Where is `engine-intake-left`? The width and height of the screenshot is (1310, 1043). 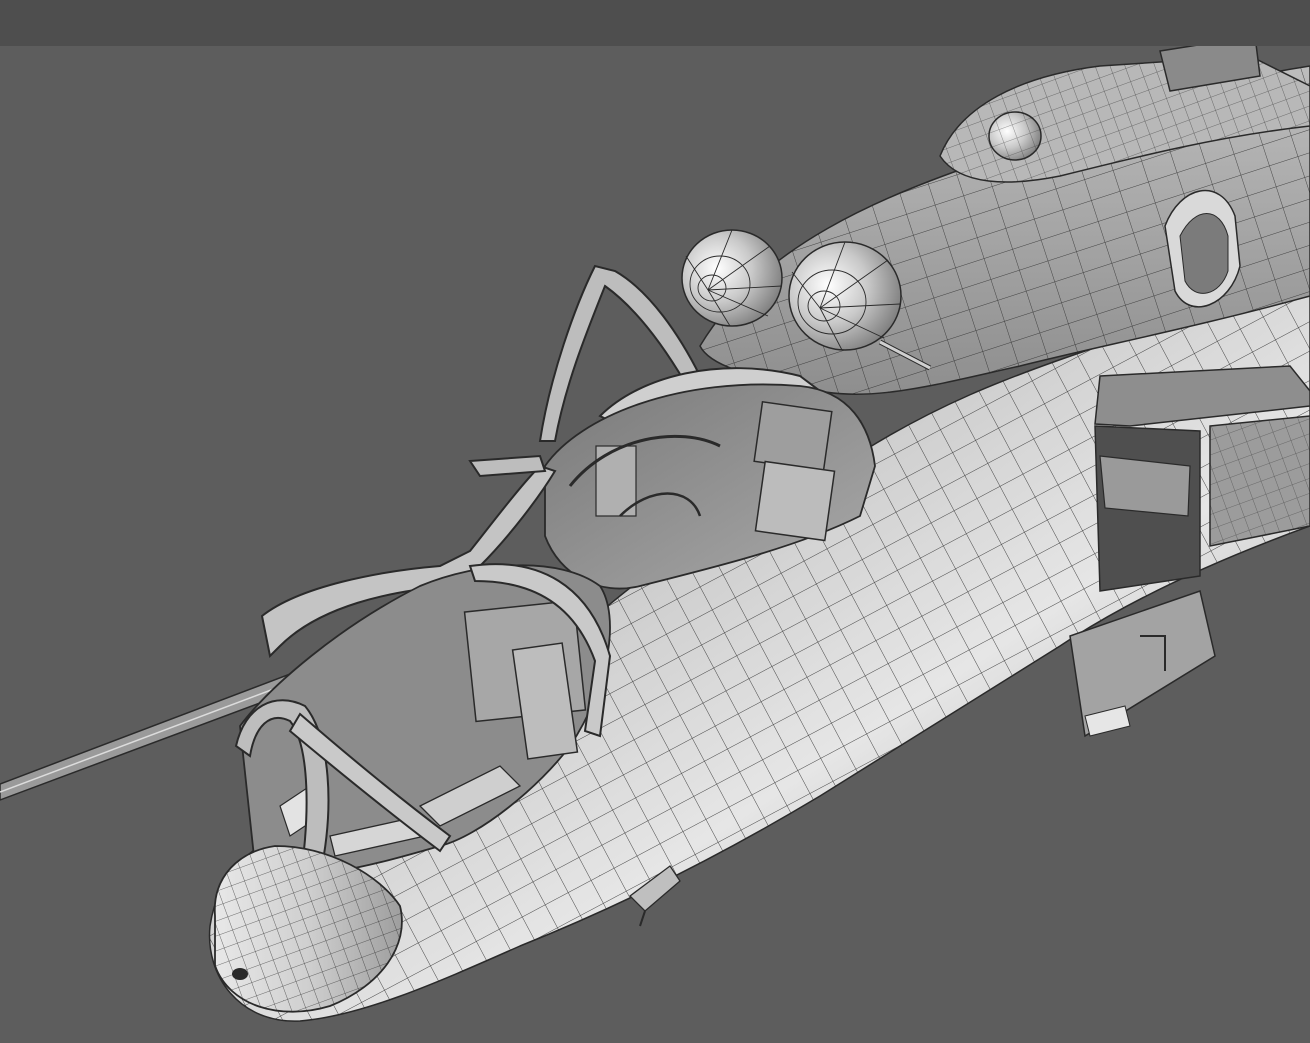
engine-intake-left is located at coordinates (732, 278).